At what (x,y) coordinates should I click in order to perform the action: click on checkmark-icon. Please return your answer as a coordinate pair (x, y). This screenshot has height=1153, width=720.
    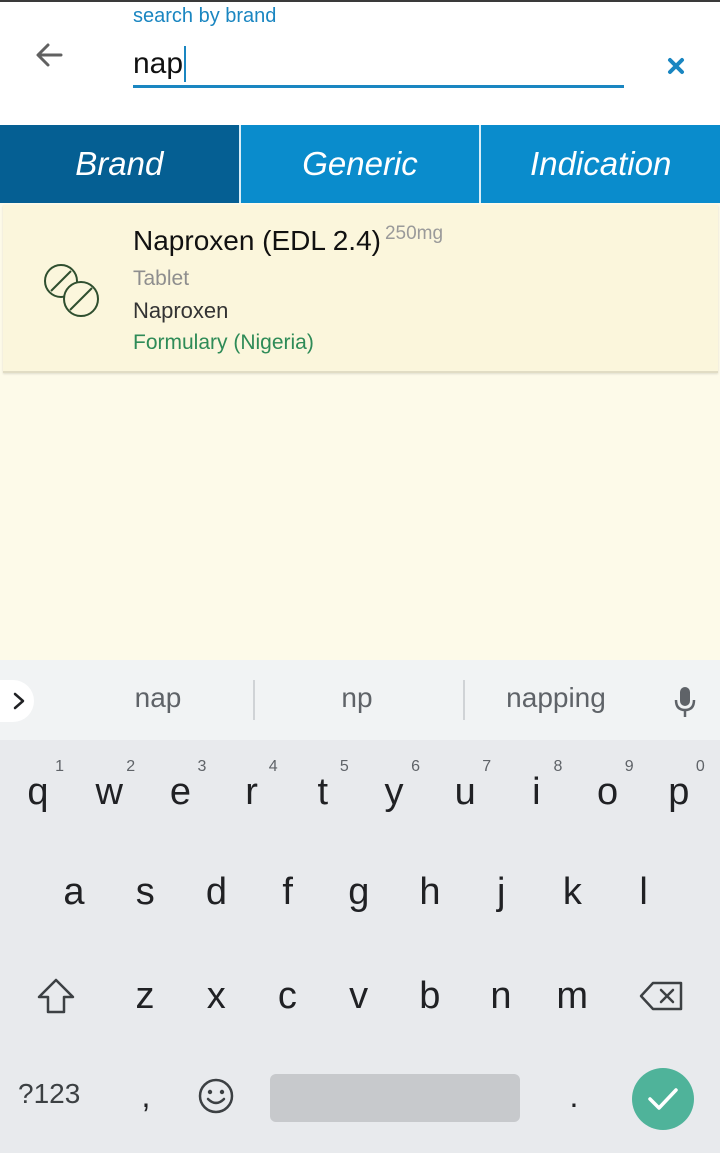
    Looking at the image, I should click on (663, 1099).